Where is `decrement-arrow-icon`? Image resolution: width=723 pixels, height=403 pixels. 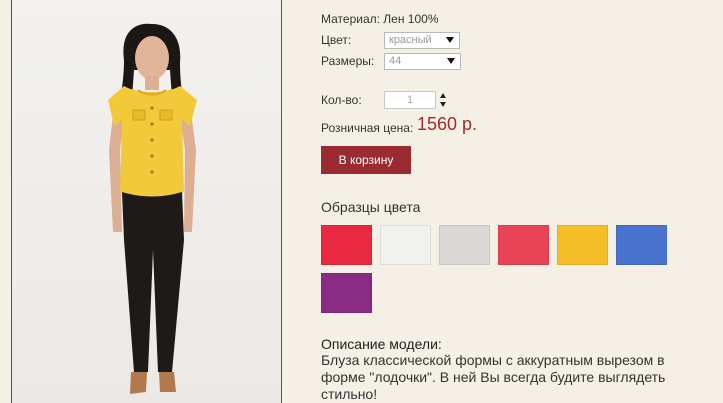
decrement-arrow-icon is located at coordinates (443, 104).